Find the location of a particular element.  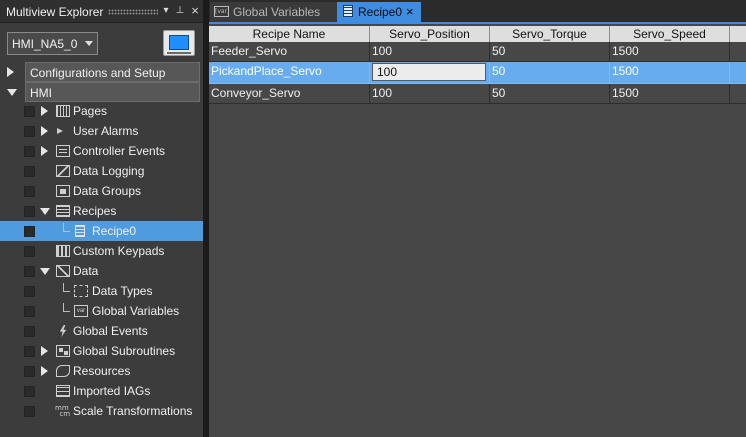

table-cell: Feeder_Servo is located at coordinates (289, 52).